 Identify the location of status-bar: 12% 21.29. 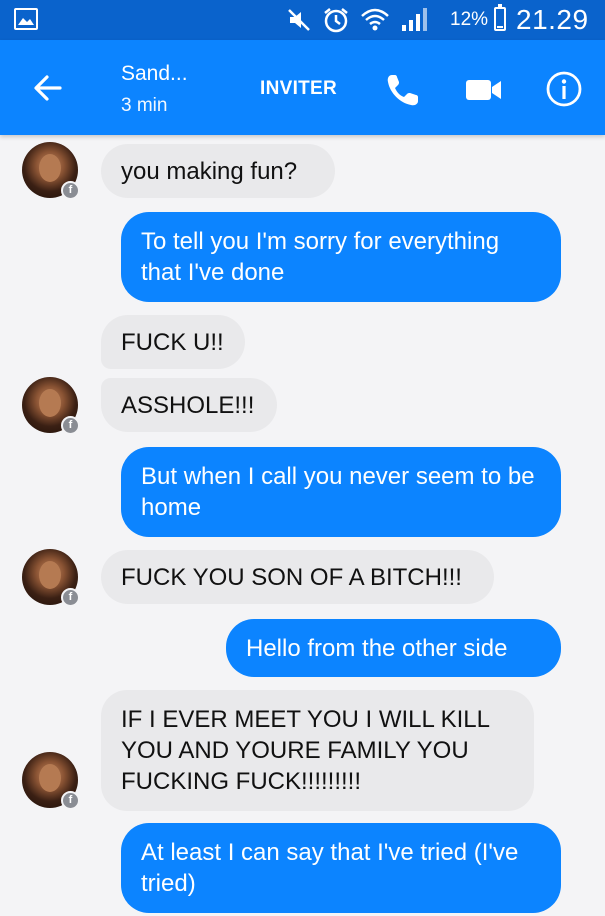
(302, 20).